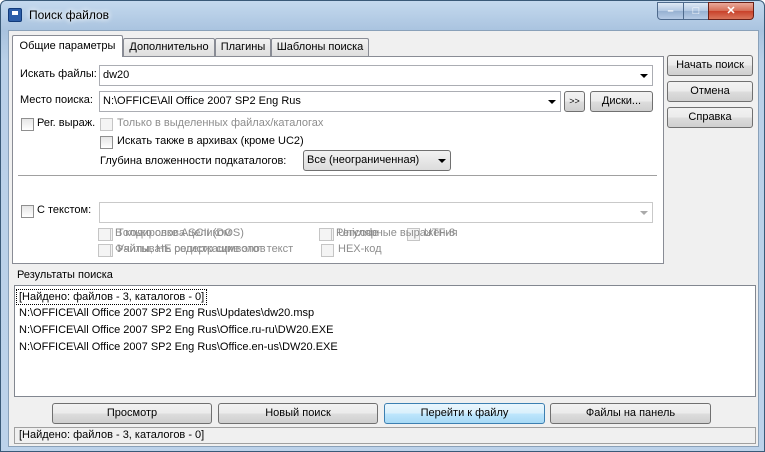  What do you see at coordinates (210, 141) in the screenshot?
I see `search-archives-label: Искать также в архивах (кроме UC2)` at bounding box center [210, 141].